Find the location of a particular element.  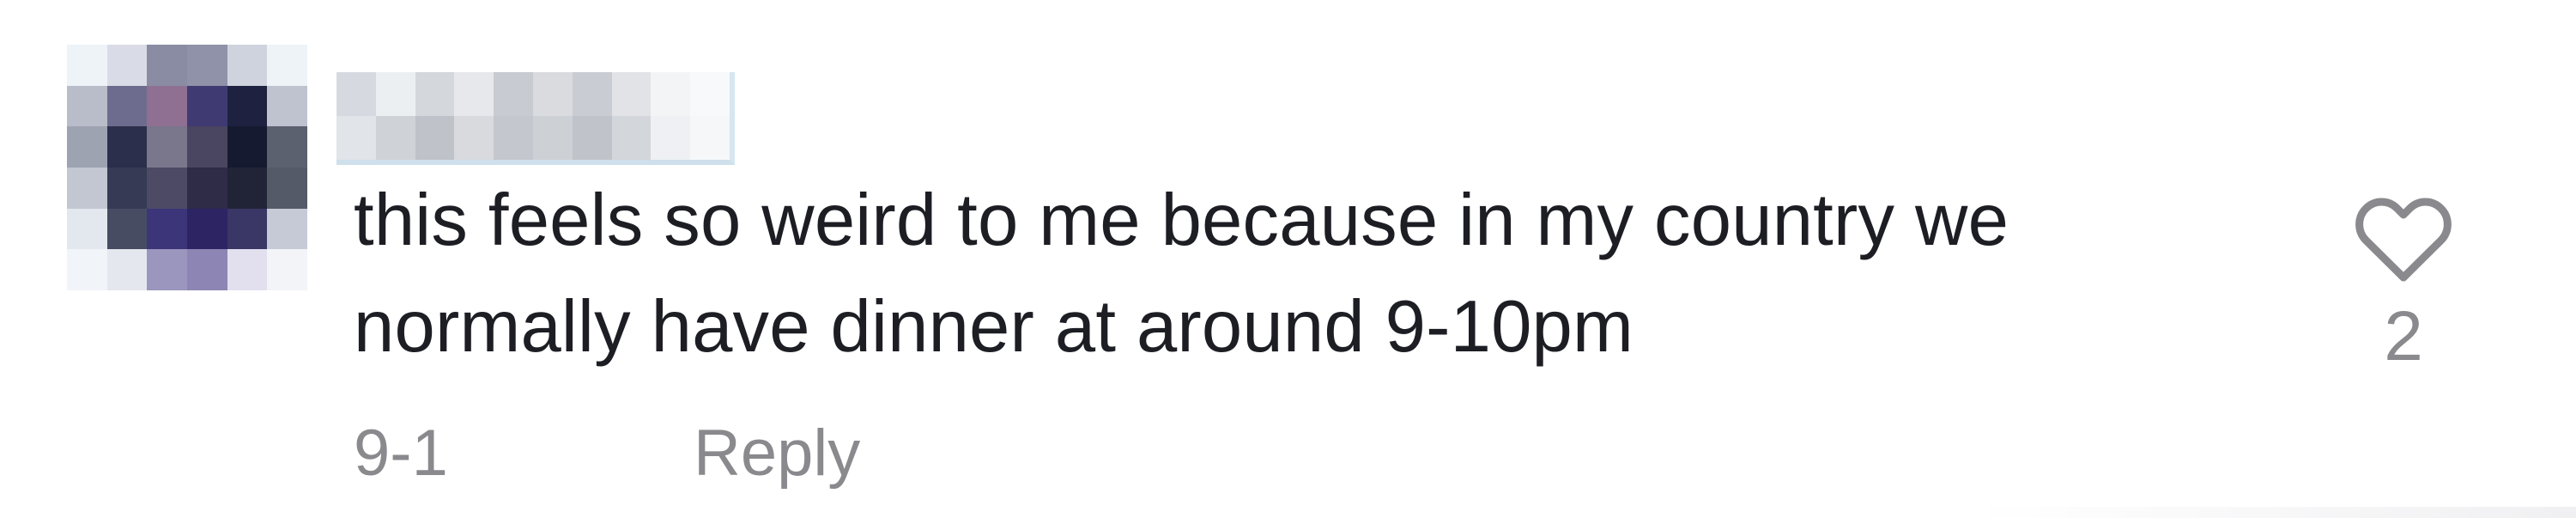

like-button: 2 is located at coordinates (2403, 294).